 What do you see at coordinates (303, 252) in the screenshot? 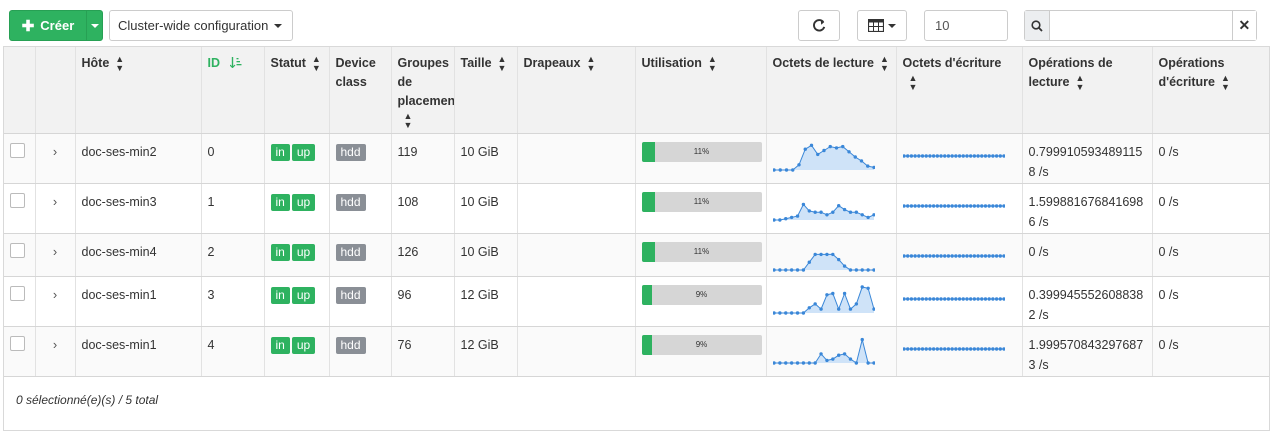
I see `status-badge-up: up` at bounding box center [303, 252].